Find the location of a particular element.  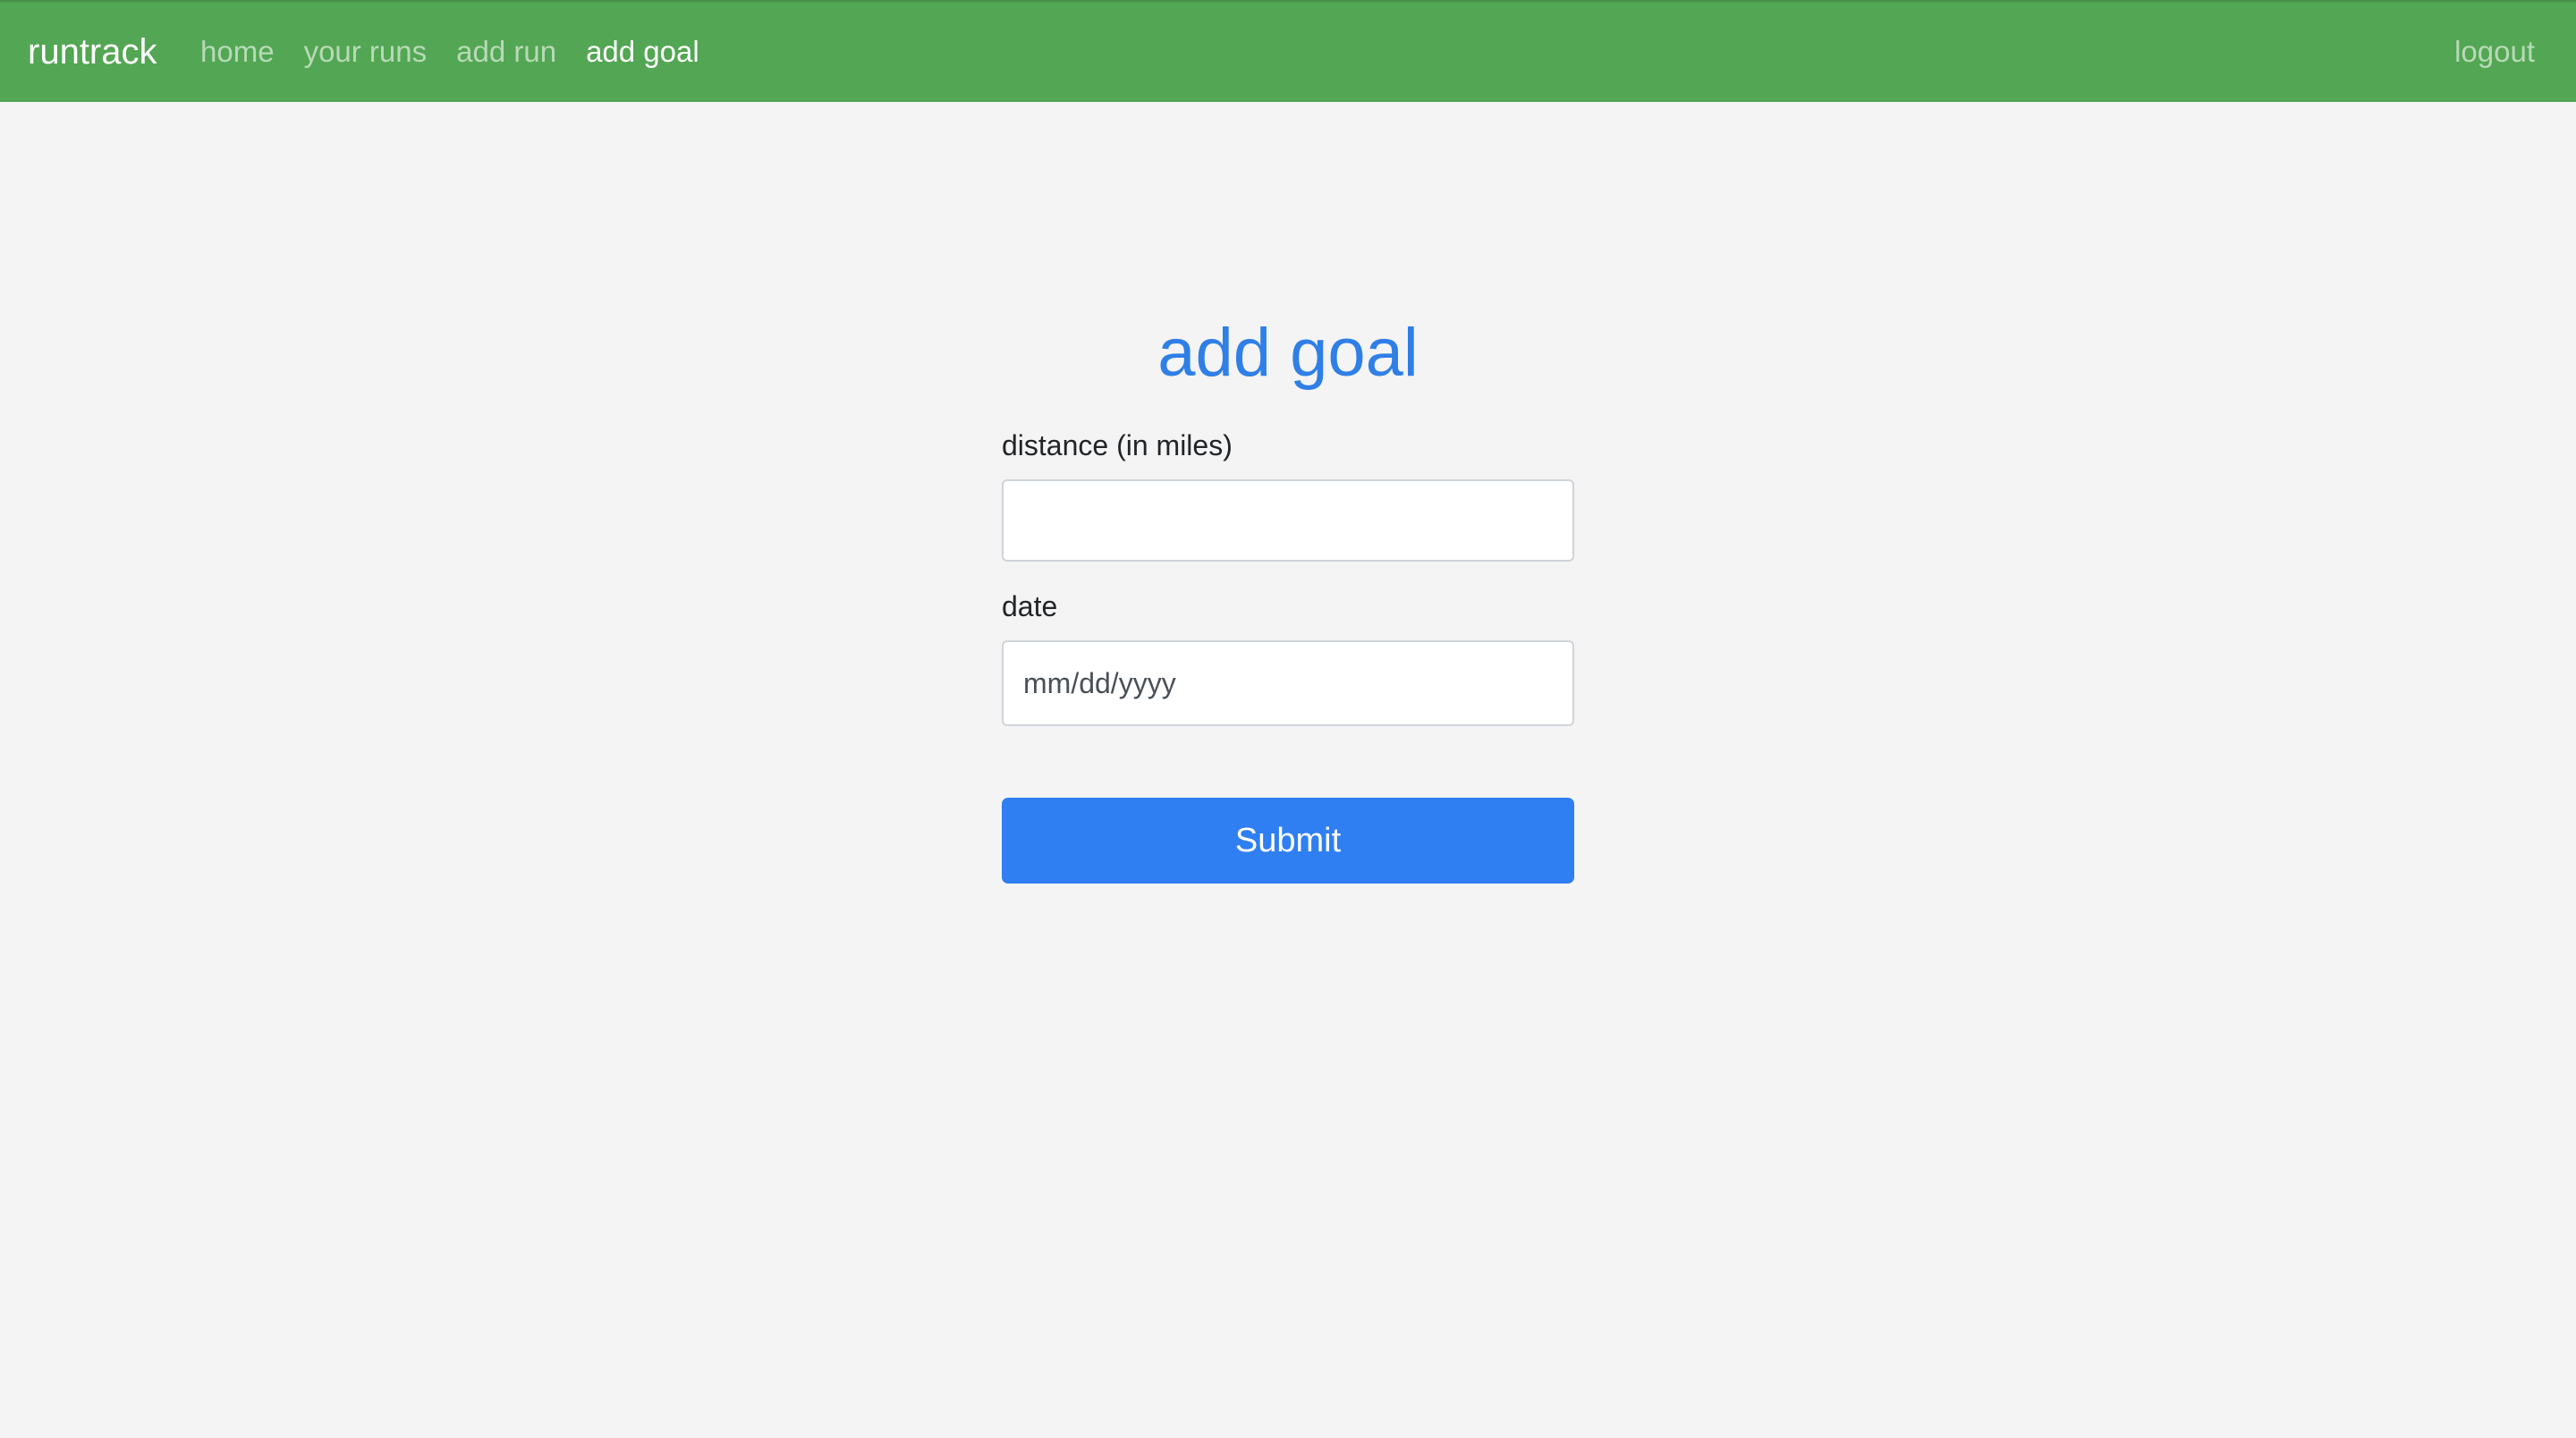

nav-link-home: home is located at coordinates (237, 52).